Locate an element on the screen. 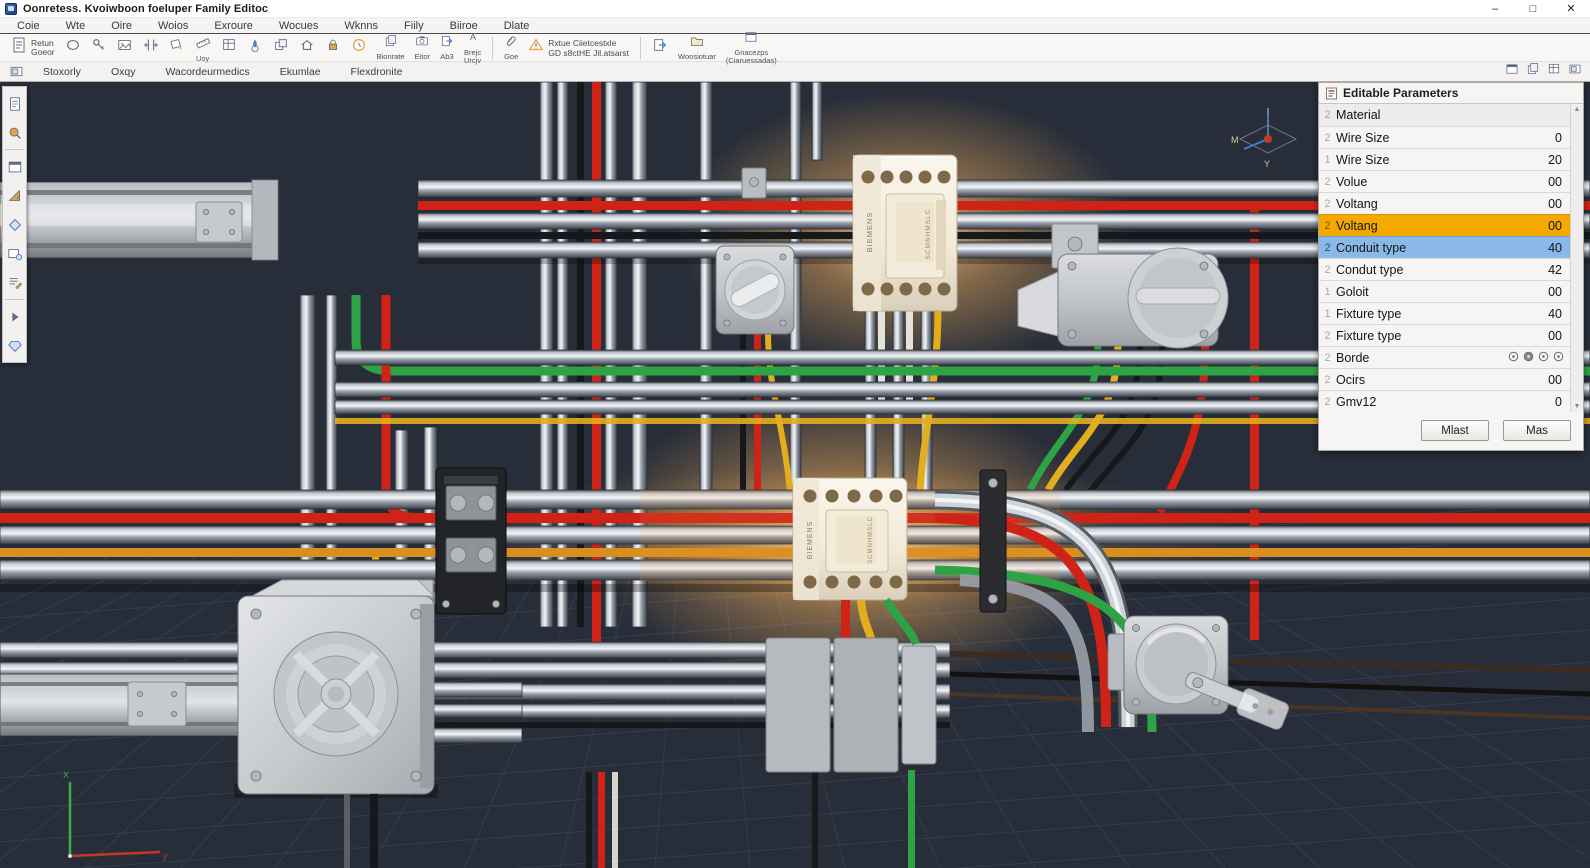  param-row-wire-size: 1 Wire Size 20 is located at coordinates (1444, 159).